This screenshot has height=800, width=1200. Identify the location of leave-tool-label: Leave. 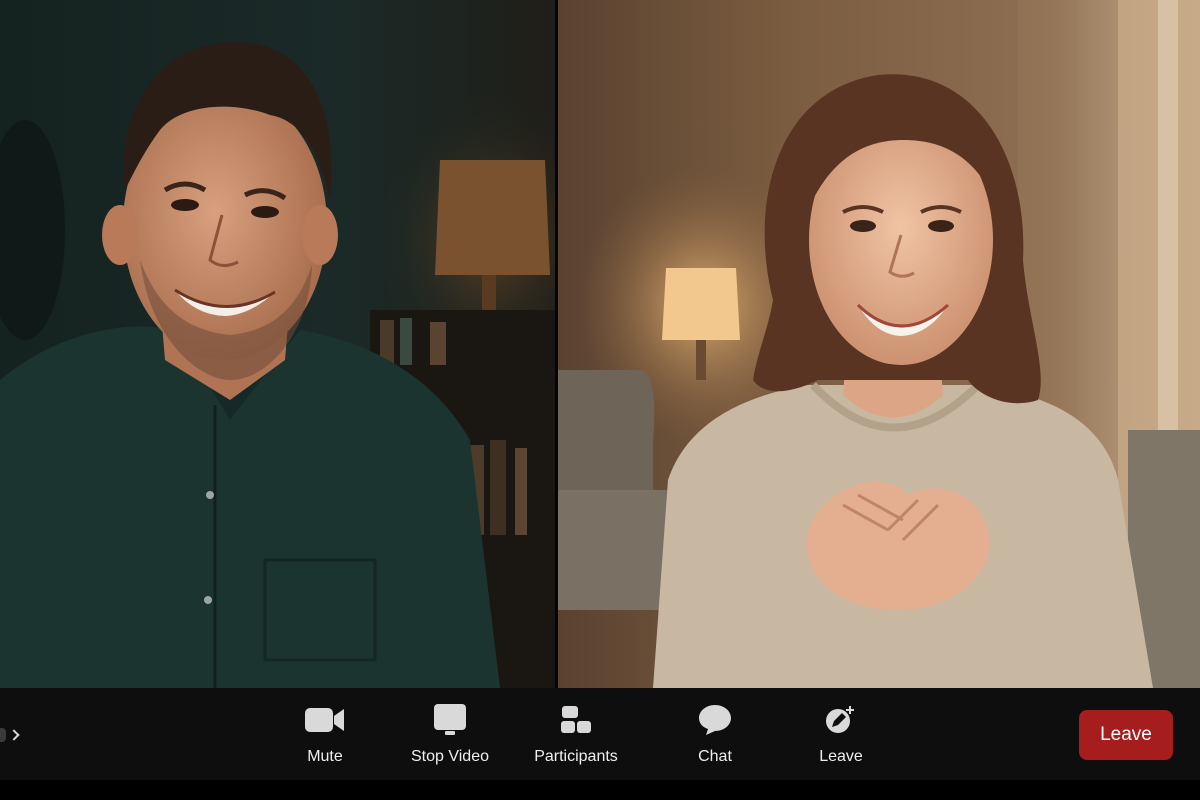
(841, 756).